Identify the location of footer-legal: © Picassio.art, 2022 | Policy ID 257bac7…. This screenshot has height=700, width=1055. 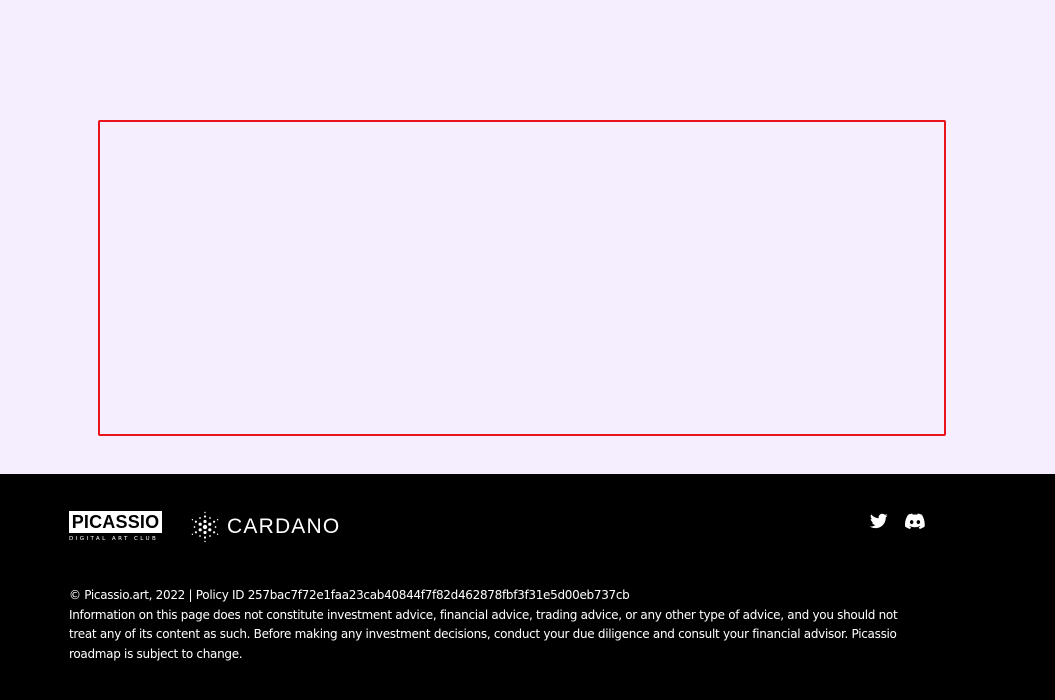
(489, 625).